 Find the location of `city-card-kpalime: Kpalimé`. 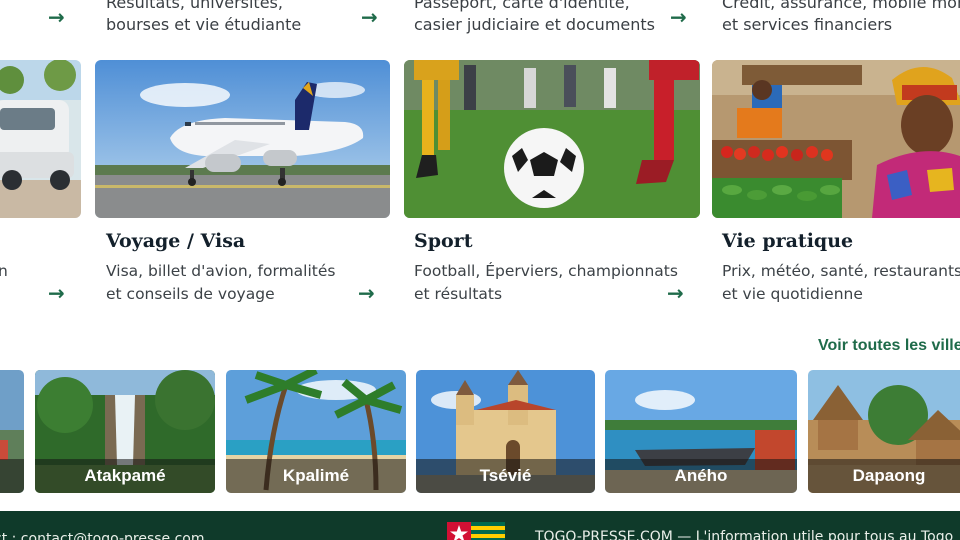

city-card-kpalime: Kpalimé is located at coordinates (316, 431).